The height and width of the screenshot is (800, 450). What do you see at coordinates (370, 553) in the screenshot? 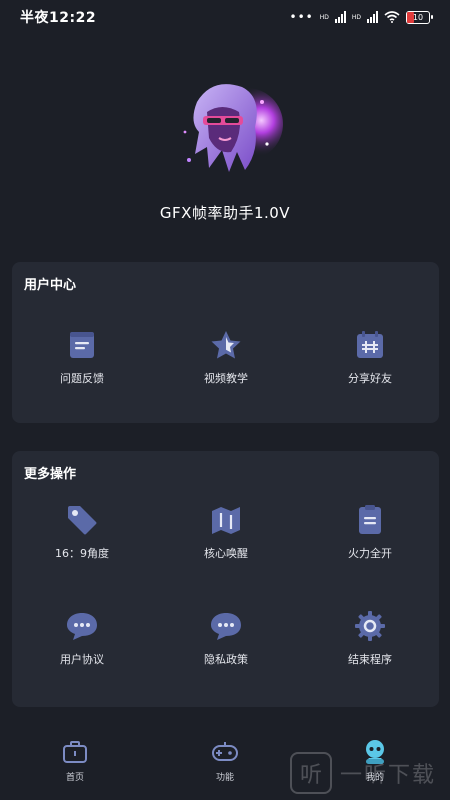
I see `full-power-label: 火力全开` at bounding box center [370, 553].